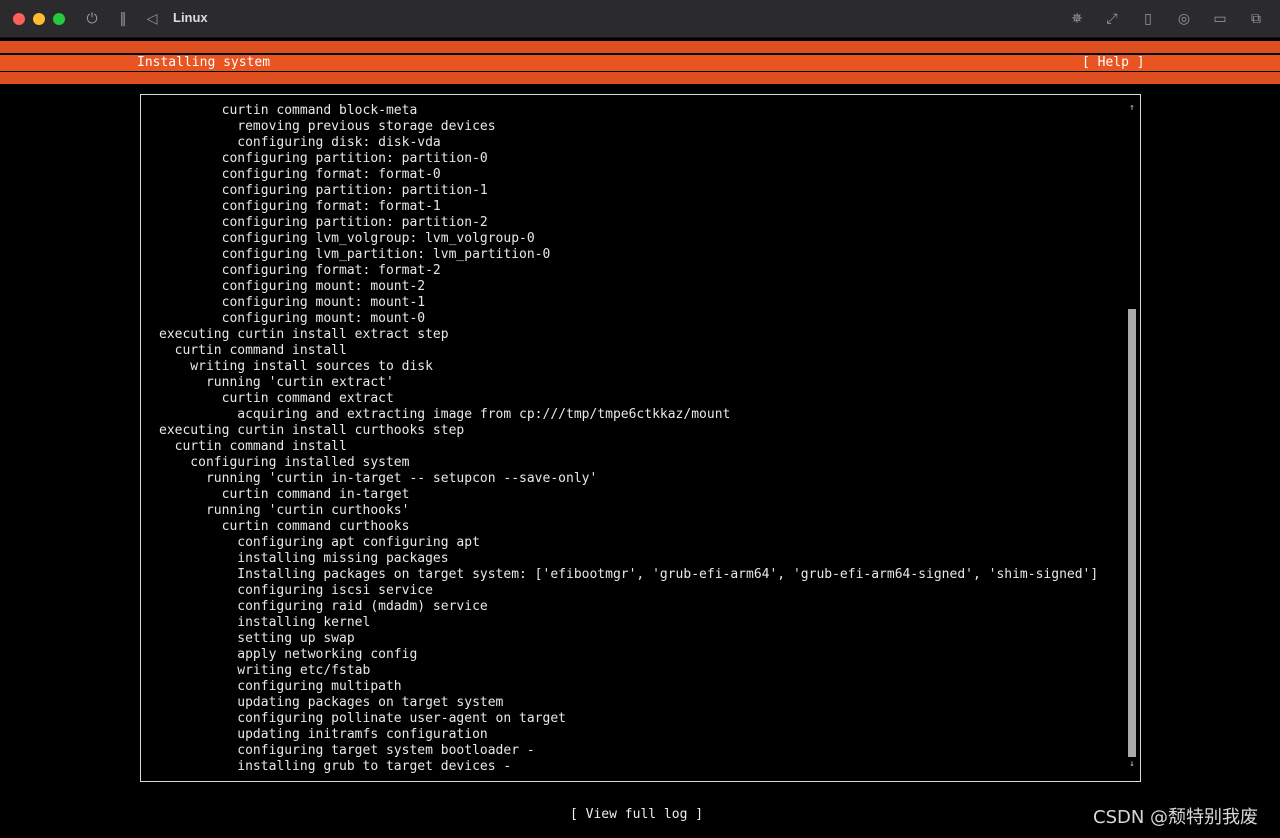  I want to click on usb-icon: ▯, so click(1148, 19).